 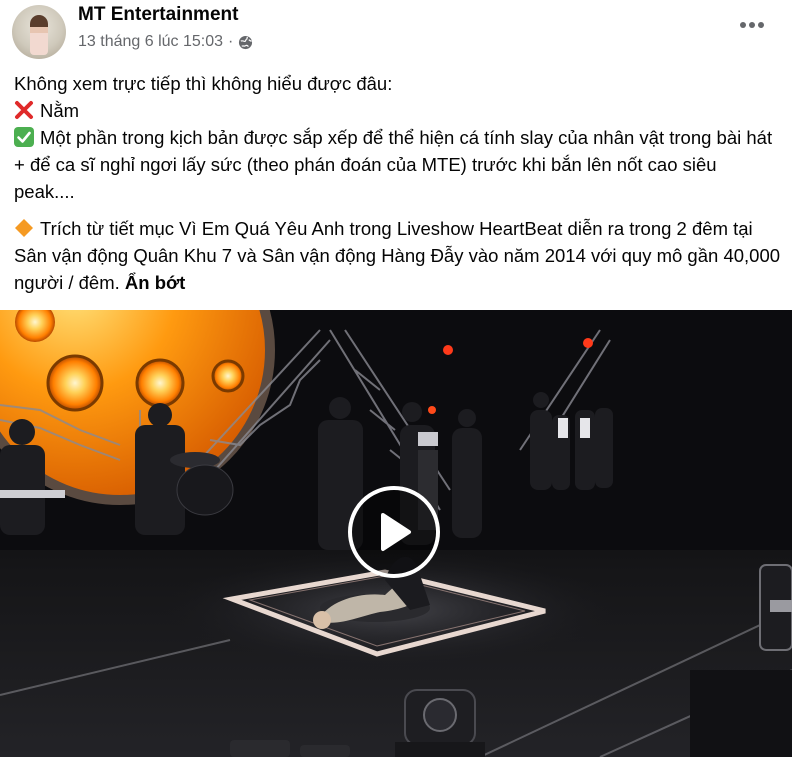 What do you see at coordinates (396, 30) in the screenshot?
I see `post-header: MT Entertainment 13 tháng 6 lúc 15:03 ·` at bounding box center [396, 30].